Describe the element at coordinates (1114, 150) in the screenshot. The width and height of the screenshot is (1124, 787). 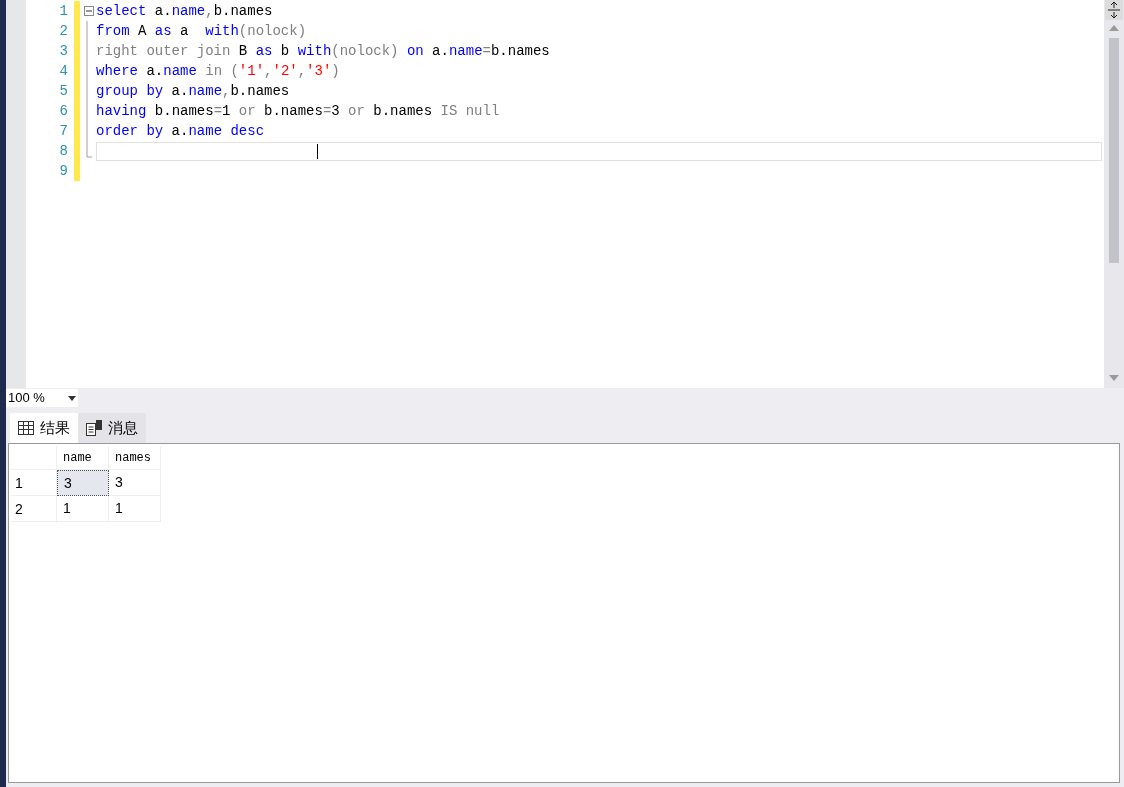
I see `scrollbar-thumb` at that location.